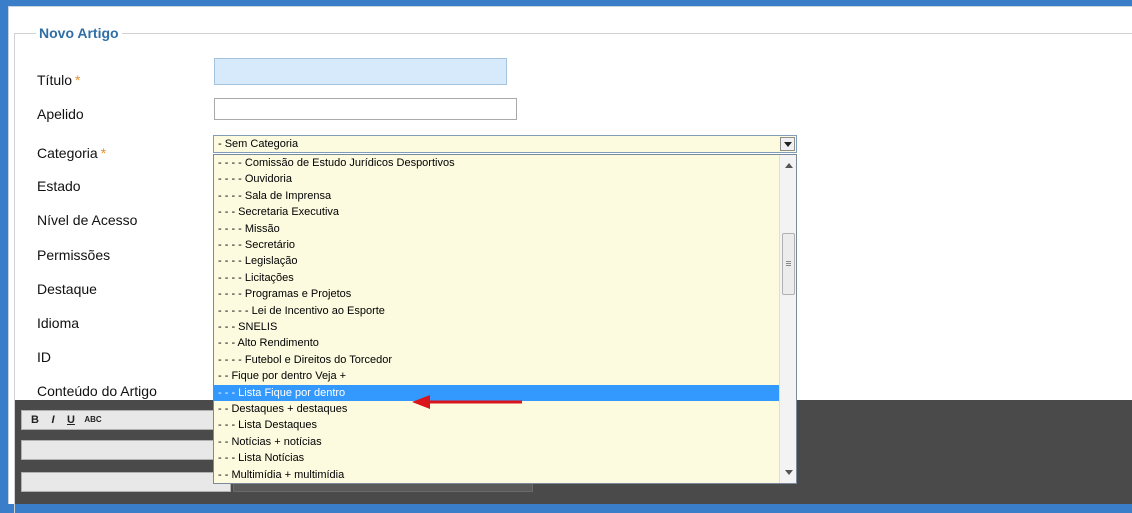 The image size is (1132, 513). I want to click on dropdown-option: - - - - Futebol e Direitos do Torcedor, so click(498, 360).